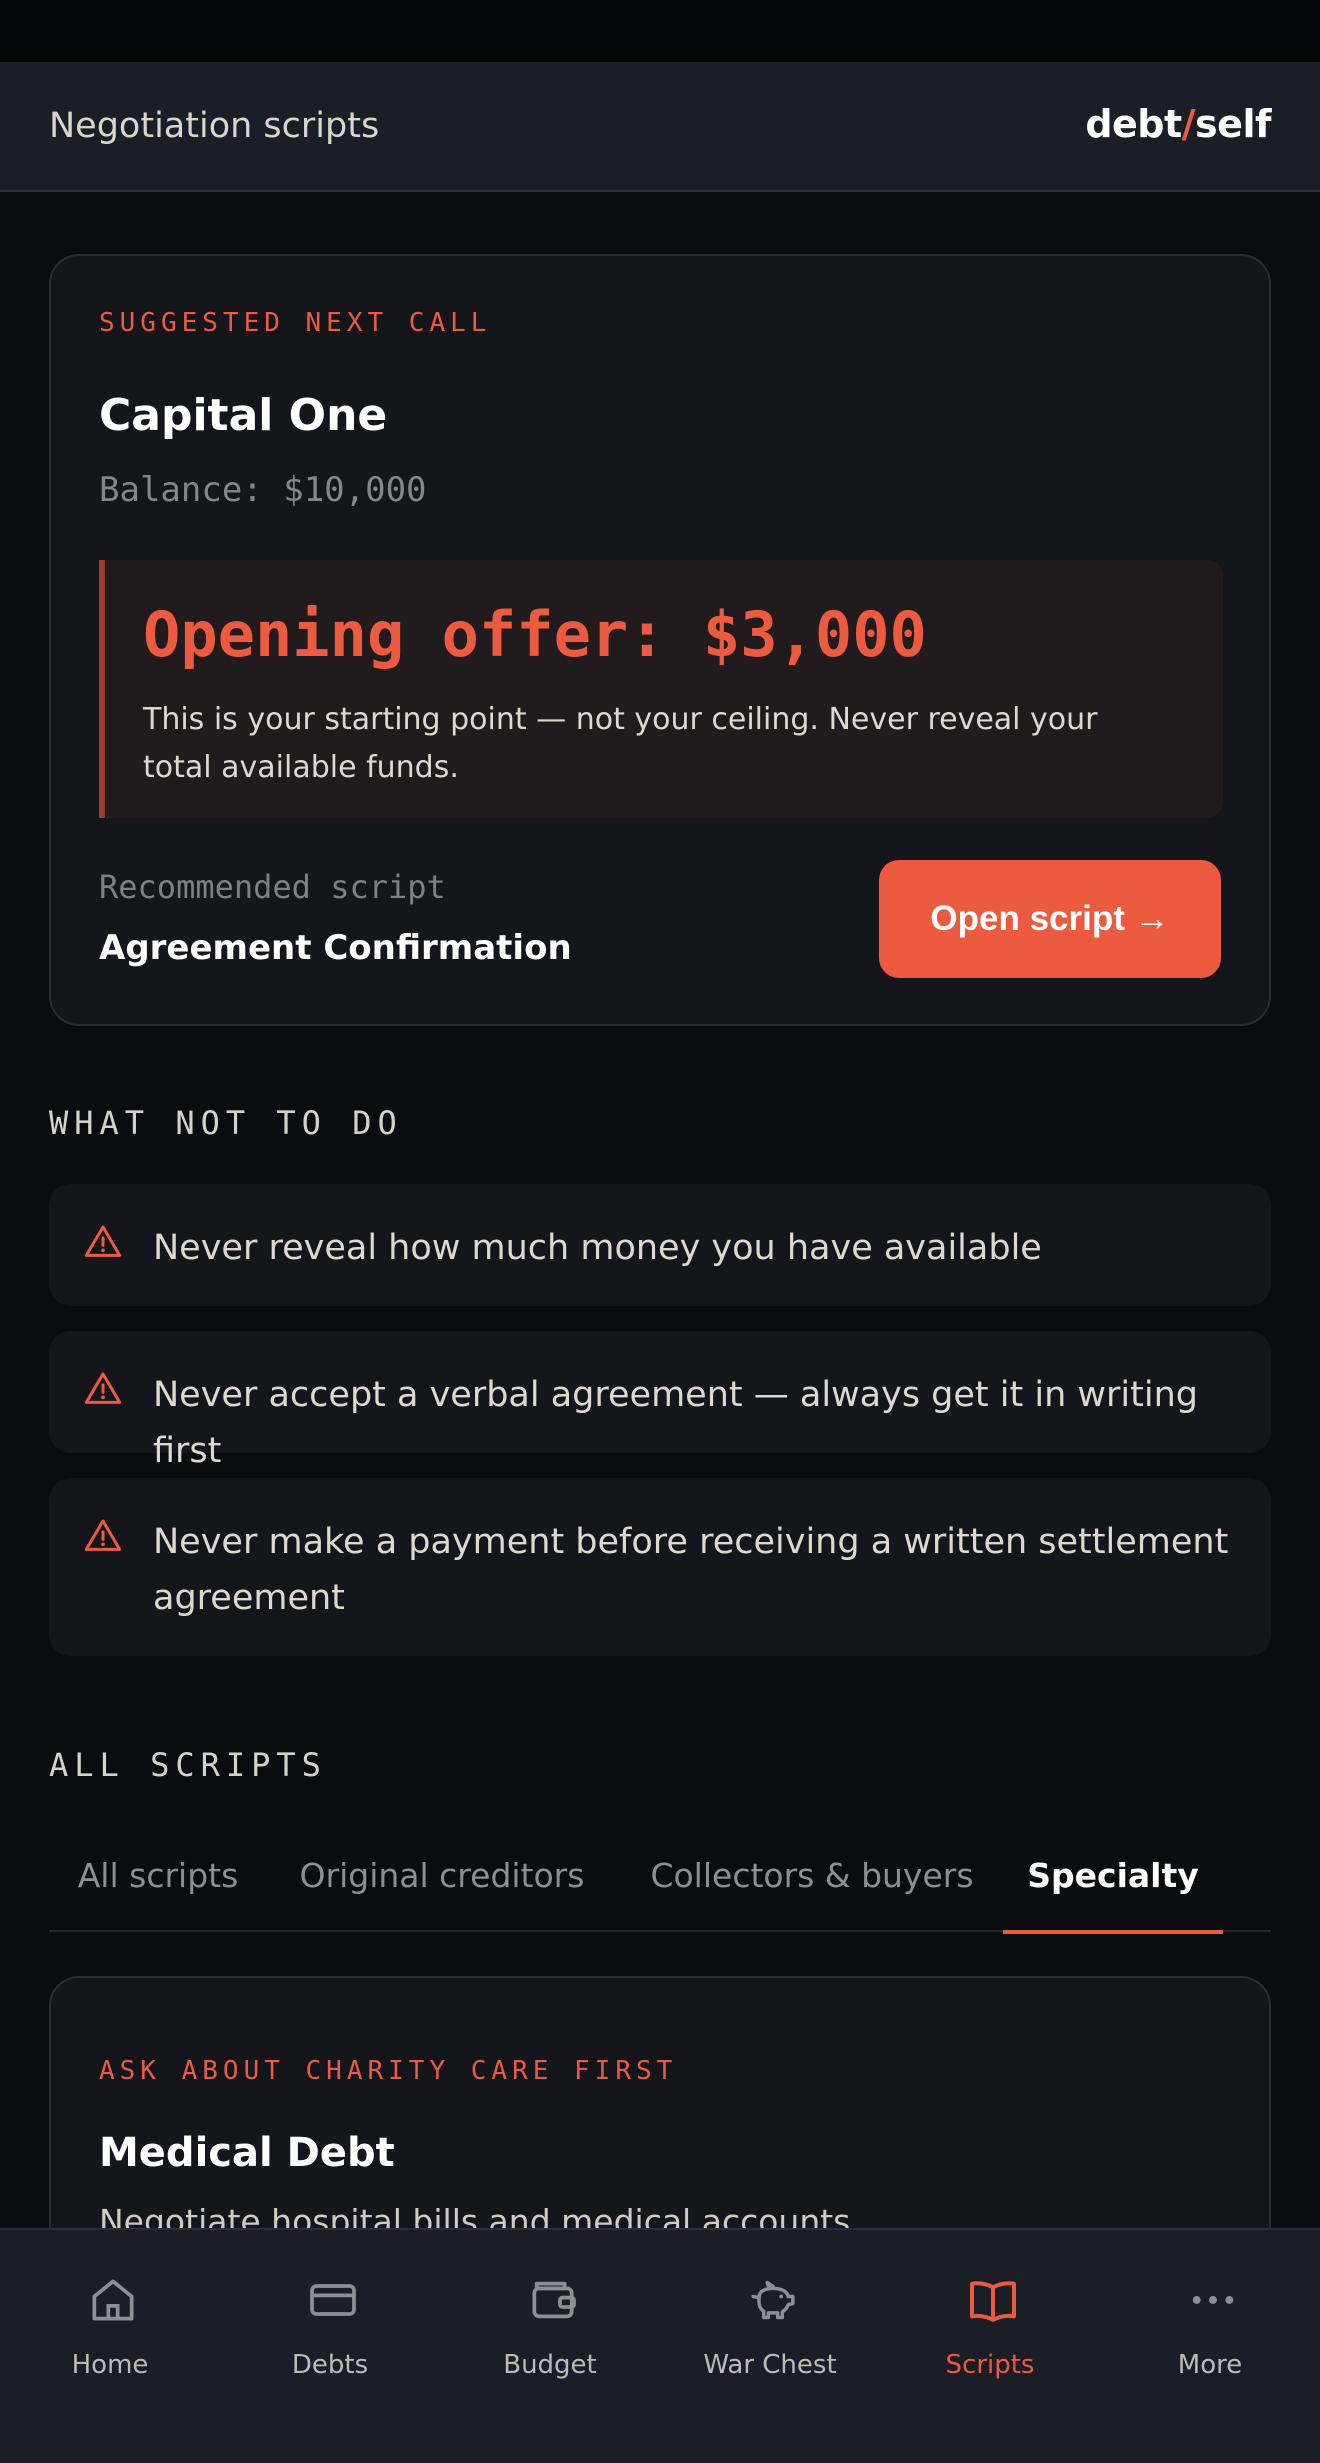 The width and height of the screenshot is (1320, 2463). What do you see at coordinates (113, 2300) in the screenshot?
I see `home-icon` at bounding box center [113, 2300].